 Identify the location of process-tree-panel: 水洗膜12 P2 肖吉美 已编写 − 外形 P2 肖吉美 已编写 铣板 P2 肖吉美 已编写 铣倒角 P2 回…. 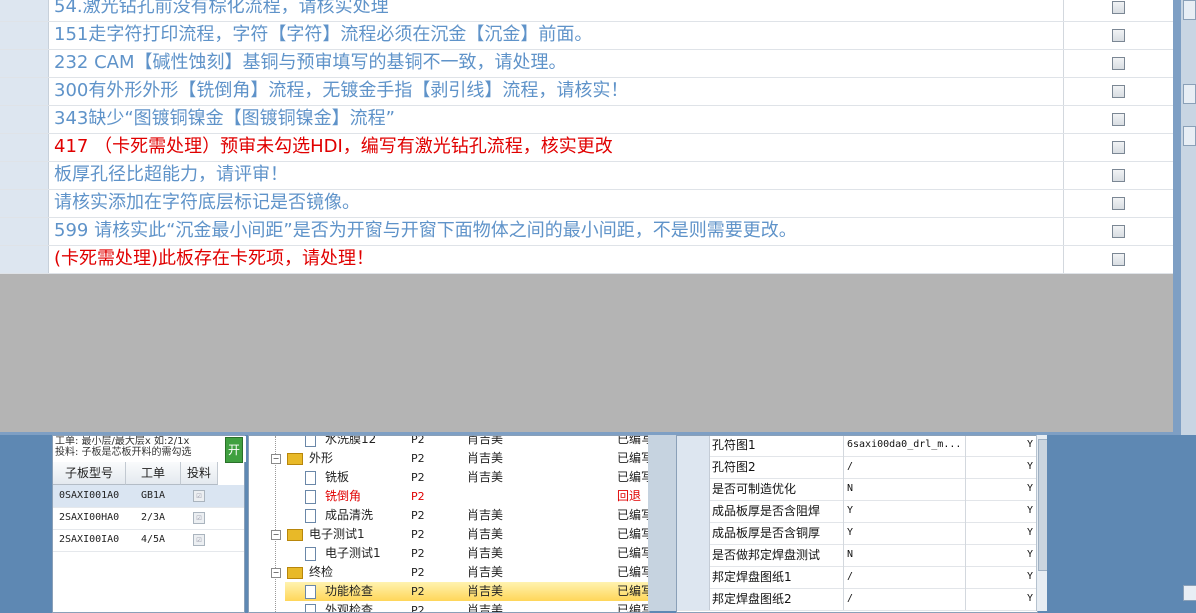
(449, 524).